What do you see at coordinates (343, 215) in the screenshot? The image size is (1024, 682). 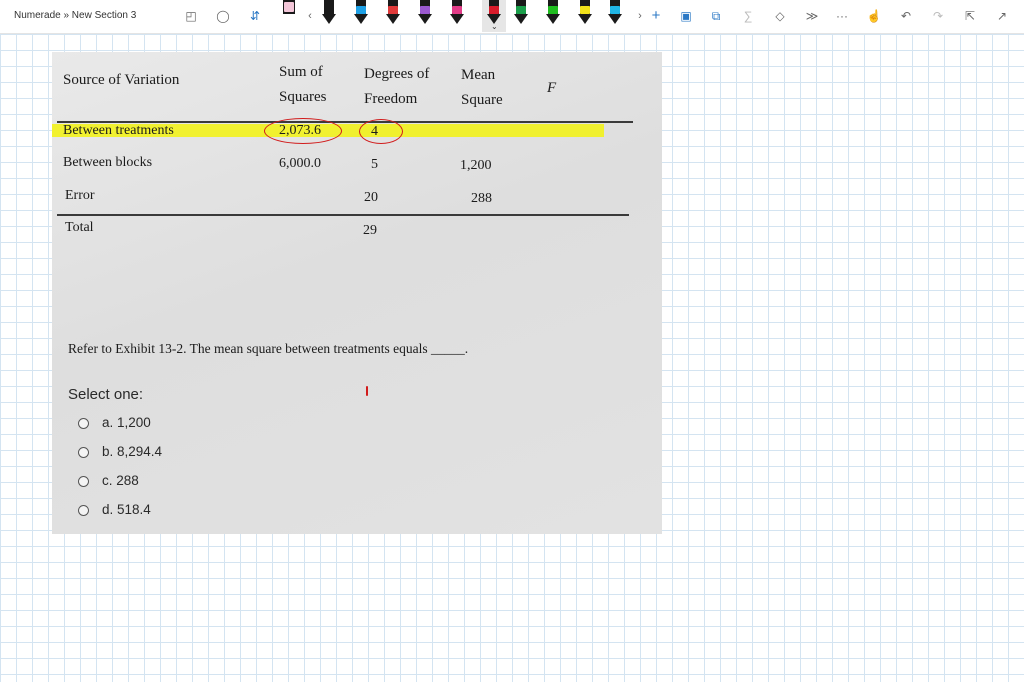 I see `table-total-rule` at bounding box center [343, 215].